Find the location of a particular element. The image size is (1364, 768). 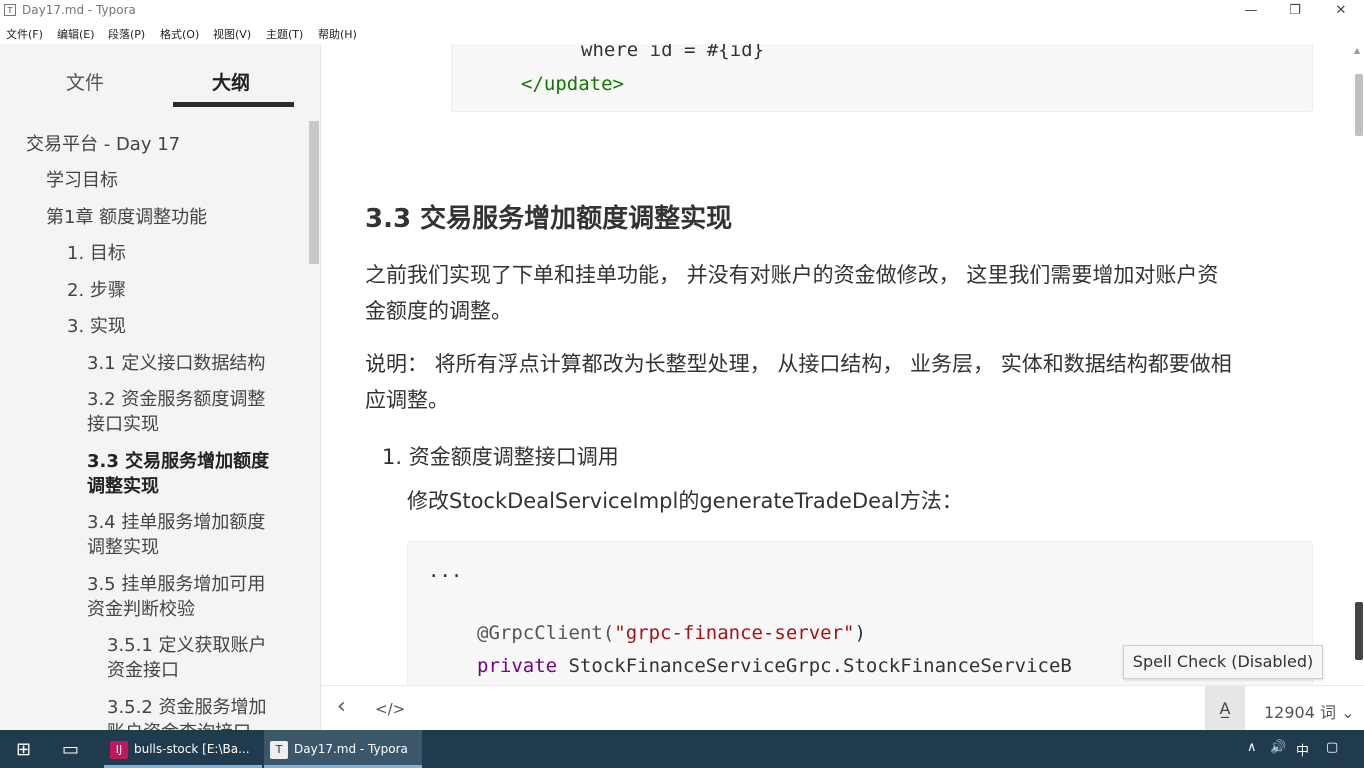

outline-item: 学习目标 is located at coordinates (82, 180).